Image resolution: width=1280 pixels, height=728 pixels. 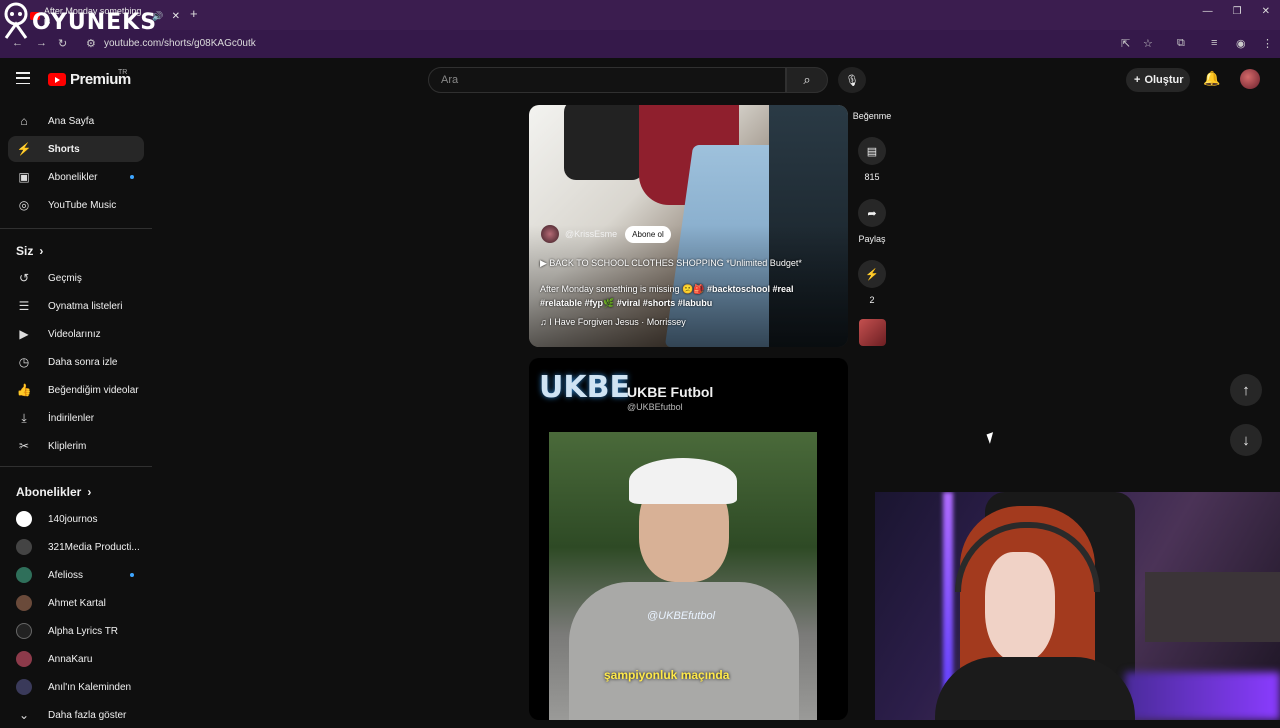 I want to click on create-button: + Oluştur, so click(x=1158, y=80).